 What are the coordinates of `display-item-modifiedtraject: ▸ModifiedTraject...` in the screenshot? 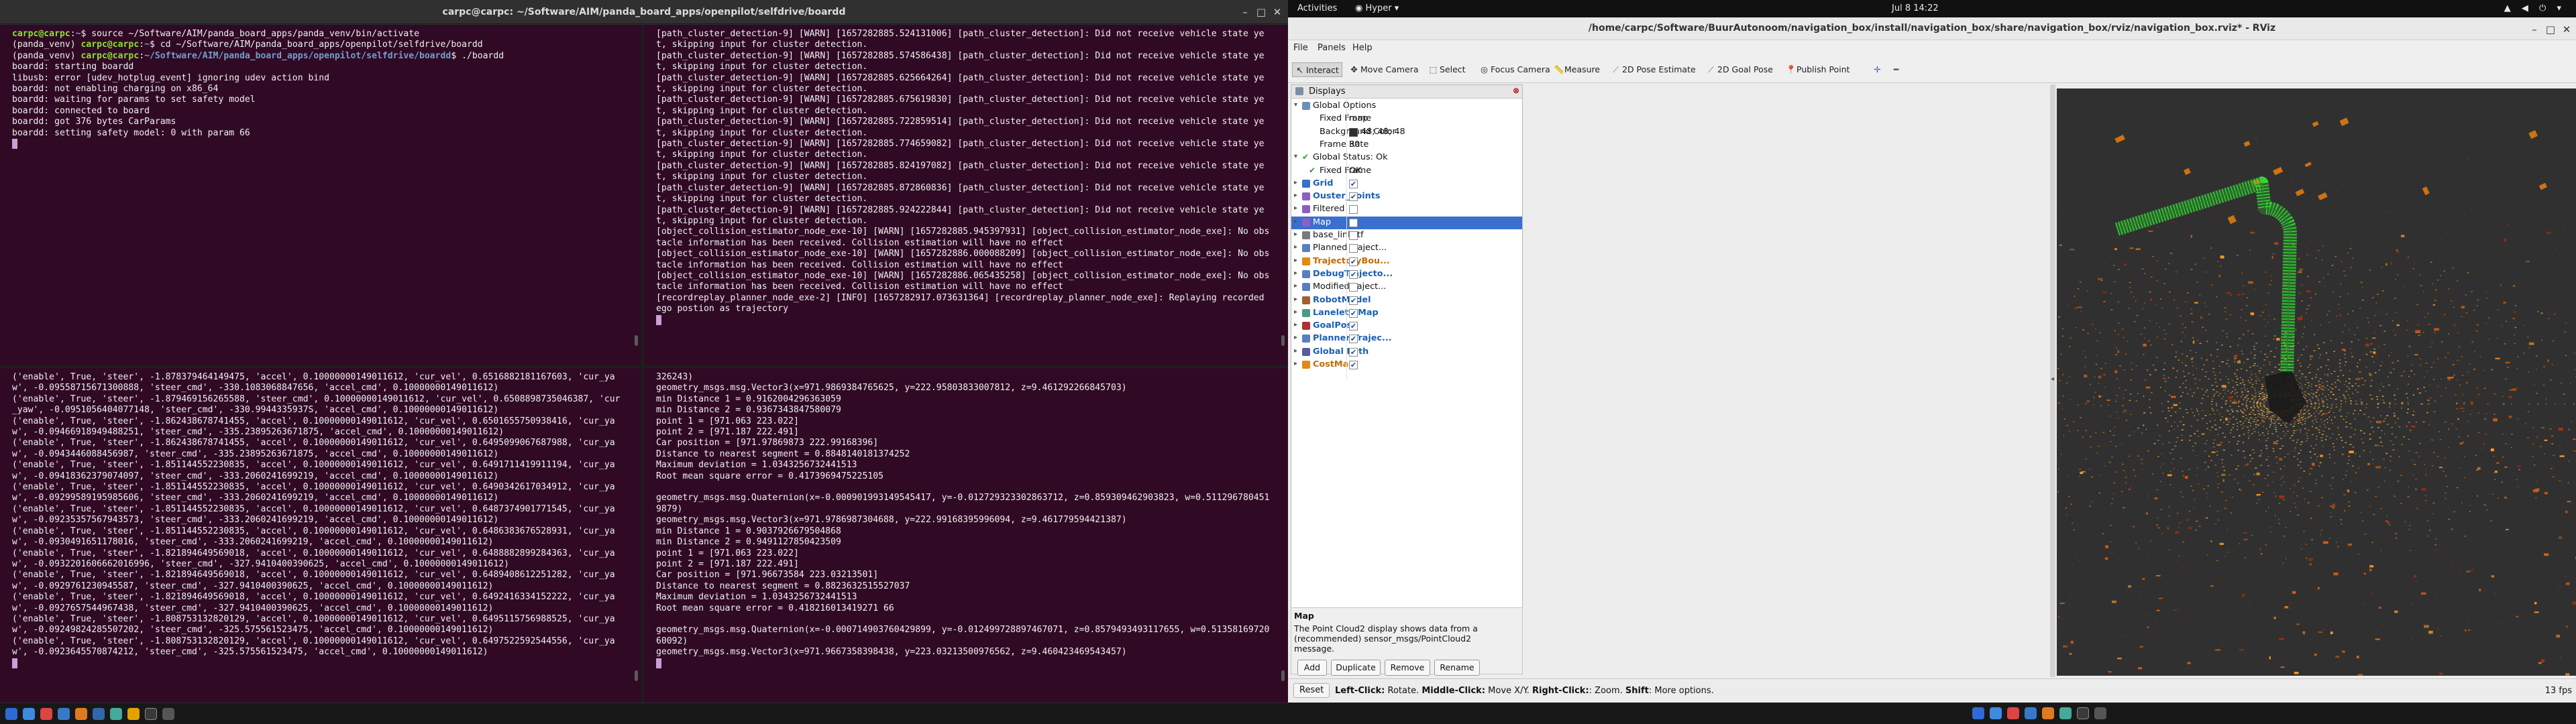 It's located at (1406, 287).